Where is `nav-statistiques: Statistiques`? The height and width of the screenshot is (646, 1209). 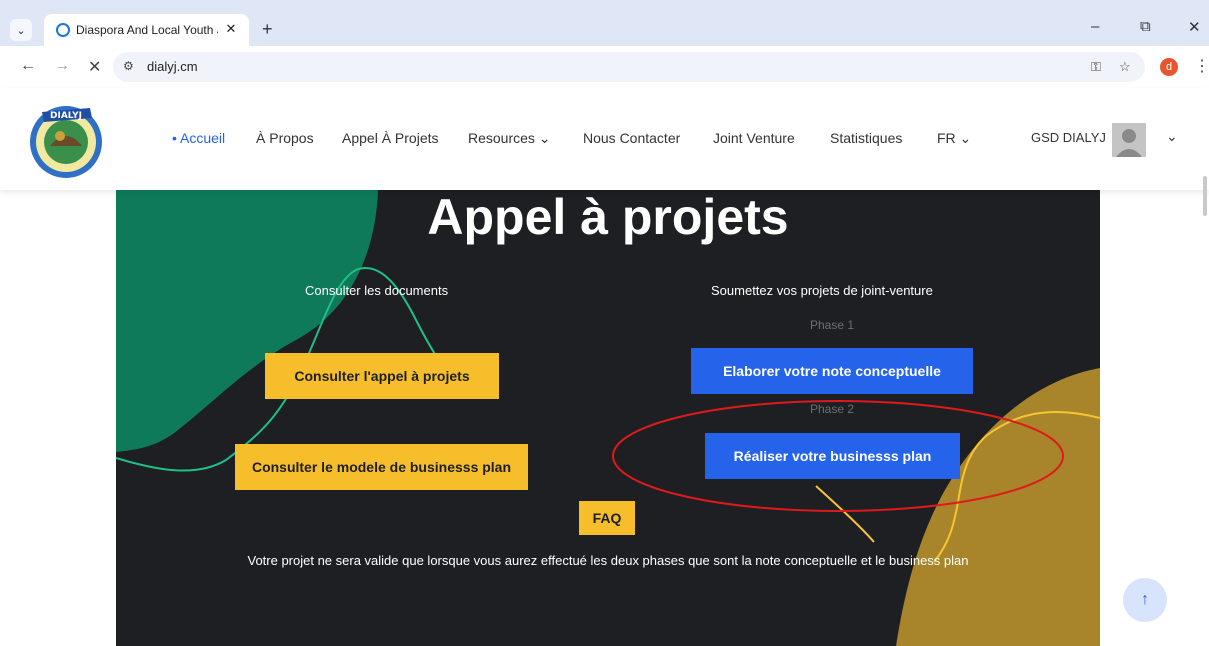
nav-statistiques: Statistiques is located at coordinates (866, 138).